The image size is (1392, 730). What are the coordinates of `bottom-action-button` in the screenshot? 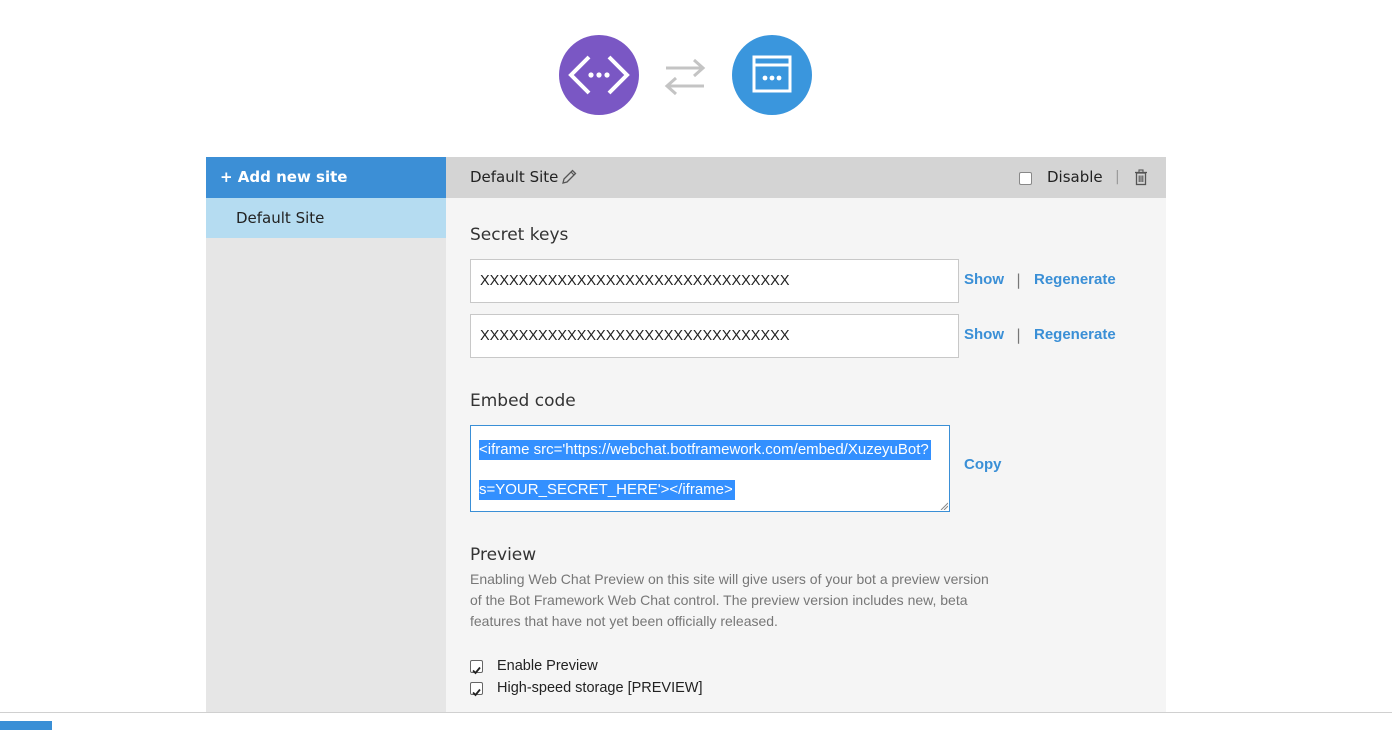 It's located at (26, 725).